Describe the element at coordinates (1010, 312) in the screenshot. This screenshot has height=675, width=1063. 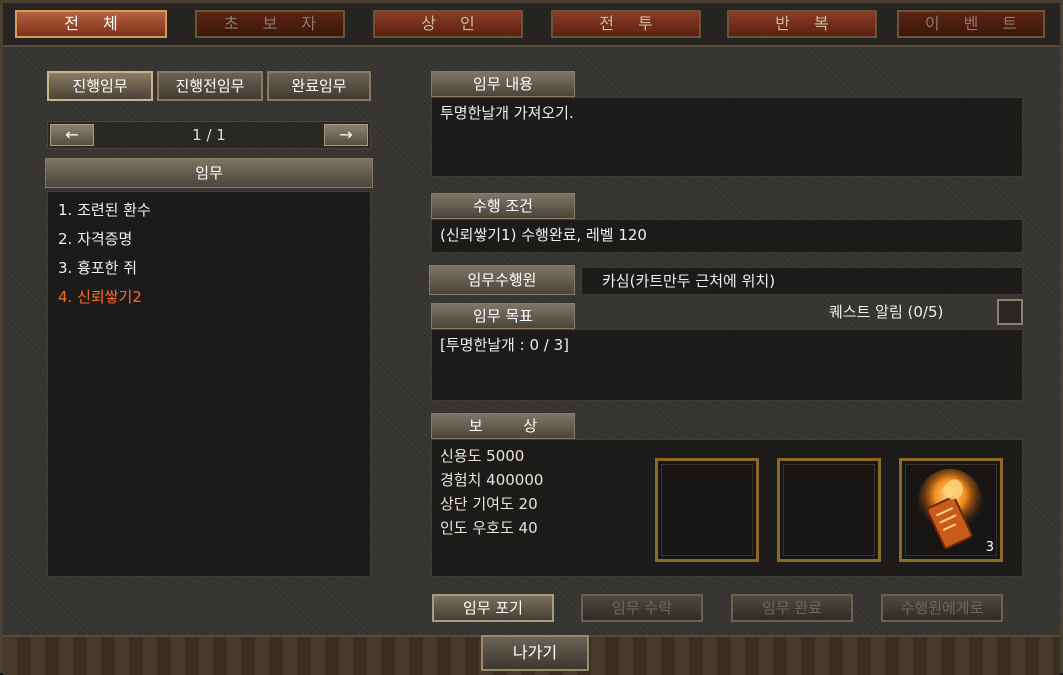
I see `quest-alert-checkbox` at that location.